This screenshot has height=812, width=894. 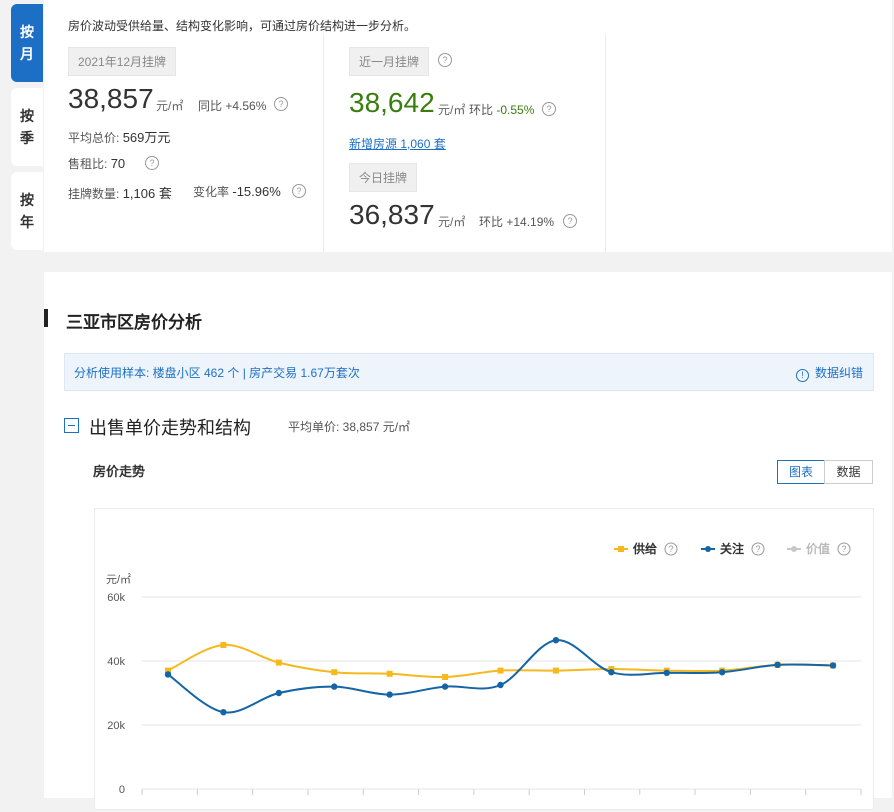 What do you see at coordinates (481, 110) in the screenshot?
I see `mom-label: 环比` at bounding box center [481, 110].